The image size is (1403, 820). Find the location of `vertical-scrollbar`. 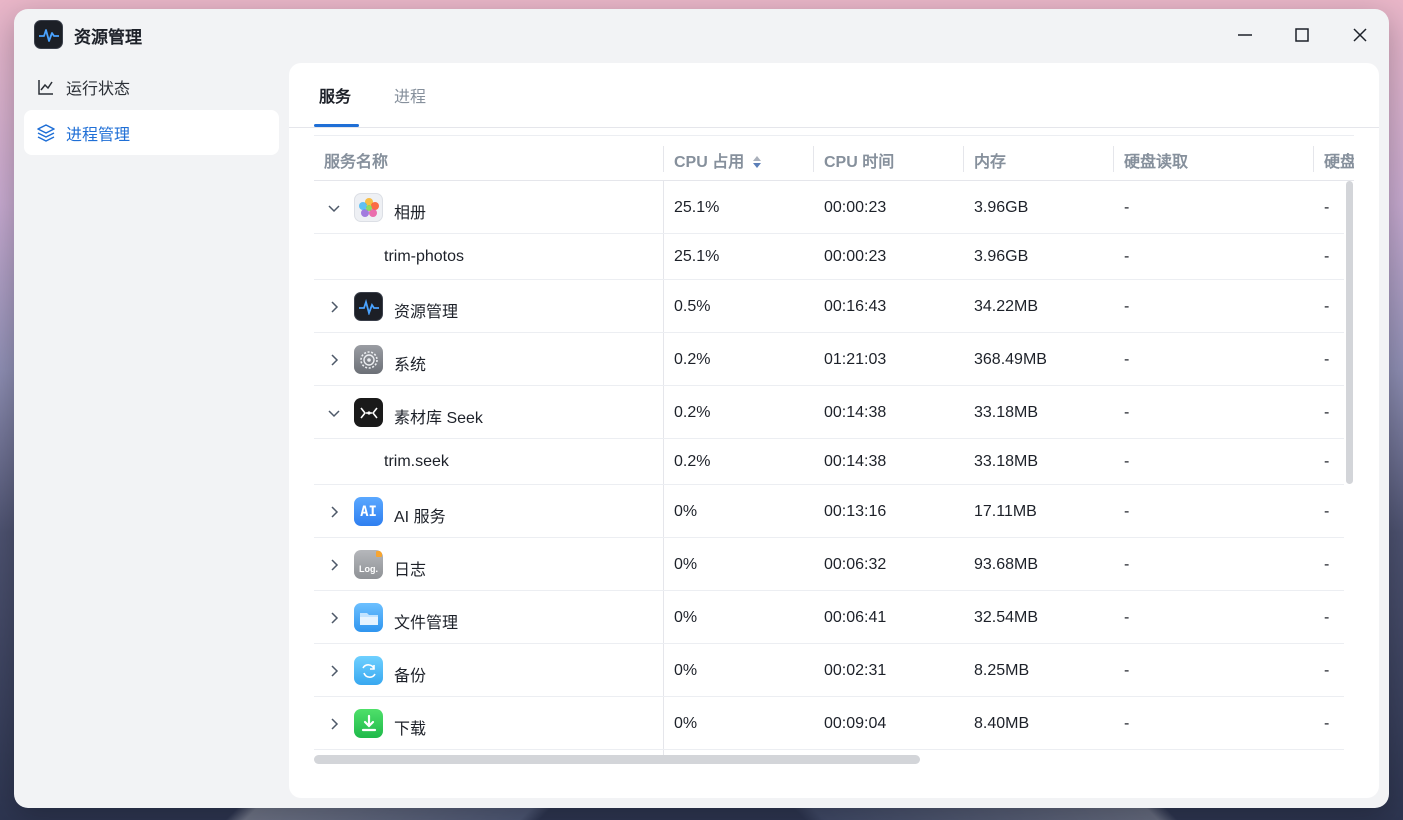

vertical-scrollbar is located at coordinates (1349, 332).